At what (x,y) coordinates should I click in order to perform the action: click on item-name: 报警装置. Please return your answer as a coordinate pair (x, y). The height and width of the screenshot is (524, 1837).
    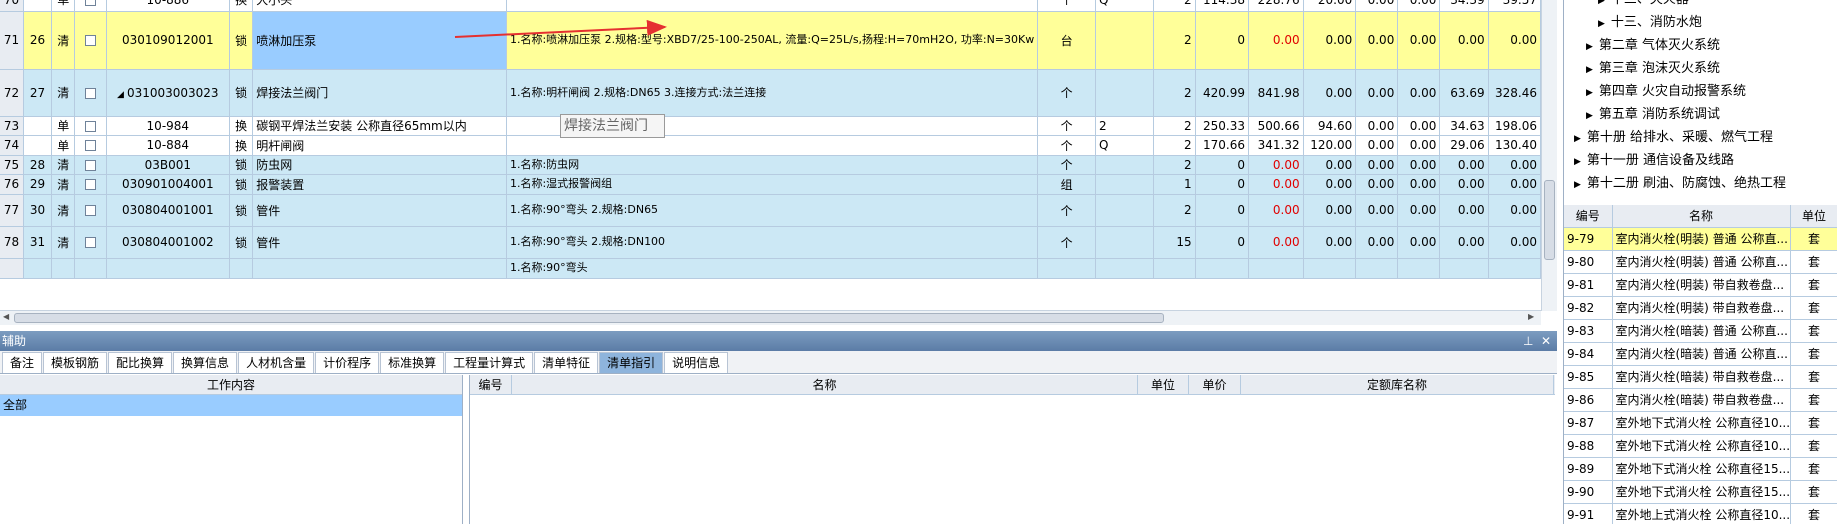
    Looking at the image, I should click on (379, 184).